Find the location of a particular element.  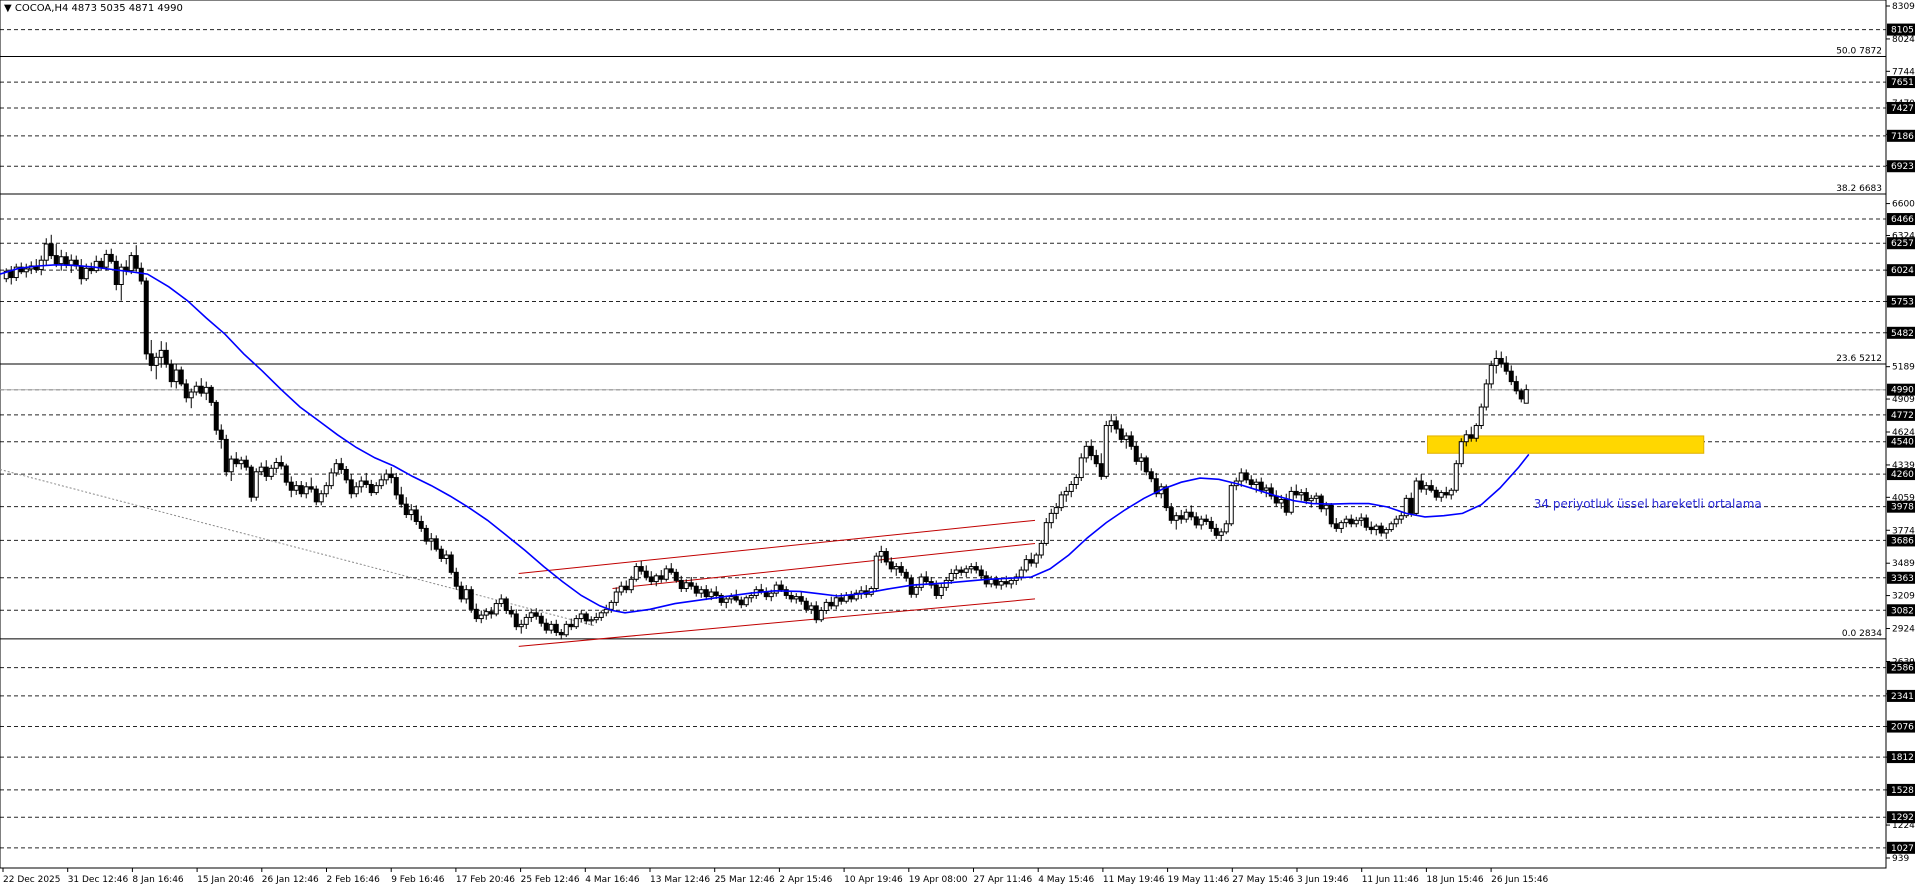

x-tick-label: 4 May 15:46 is located at coordinates (1066, 880).